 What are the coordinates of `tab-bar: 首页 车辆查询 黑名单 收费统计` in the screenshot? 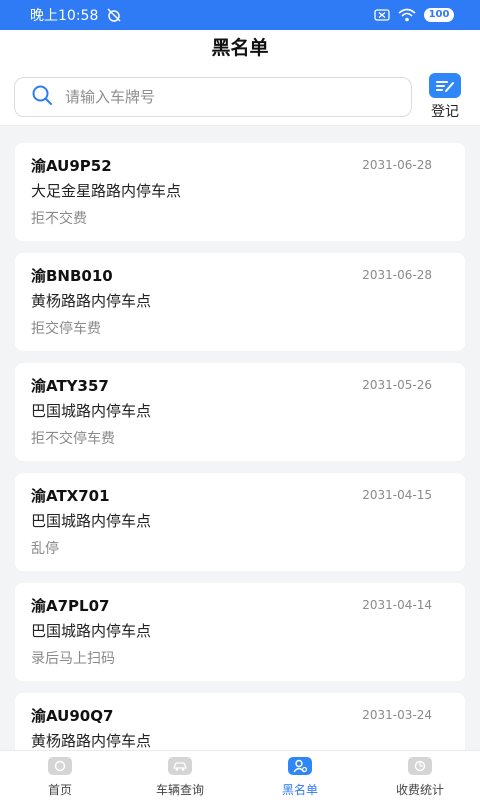 It's located at (240, 775).